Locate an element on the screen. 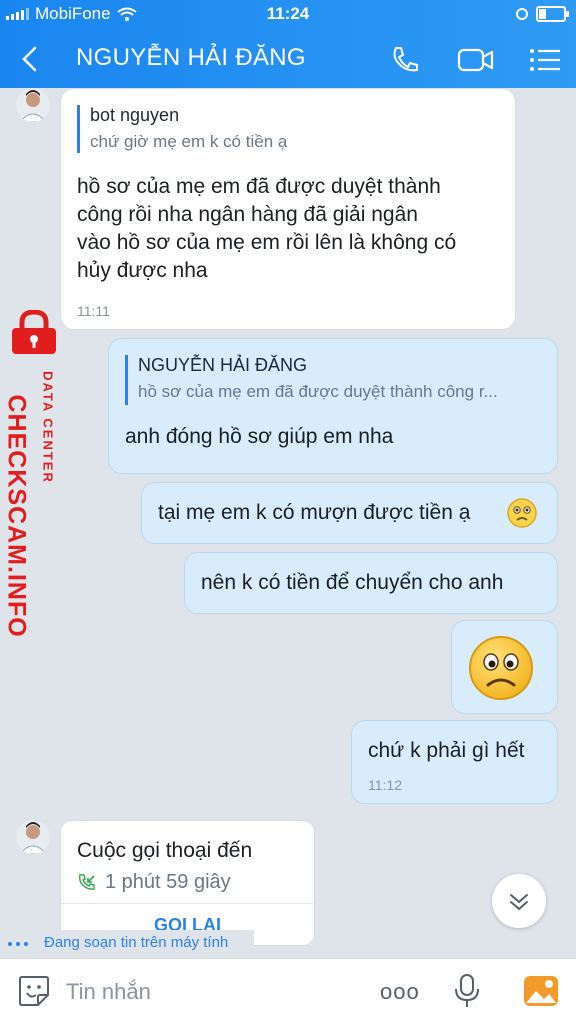 The image size is (576, 1025). message-line: công rồi nha ngân hàng đã giải ngân is located at coordinates (247, 214).